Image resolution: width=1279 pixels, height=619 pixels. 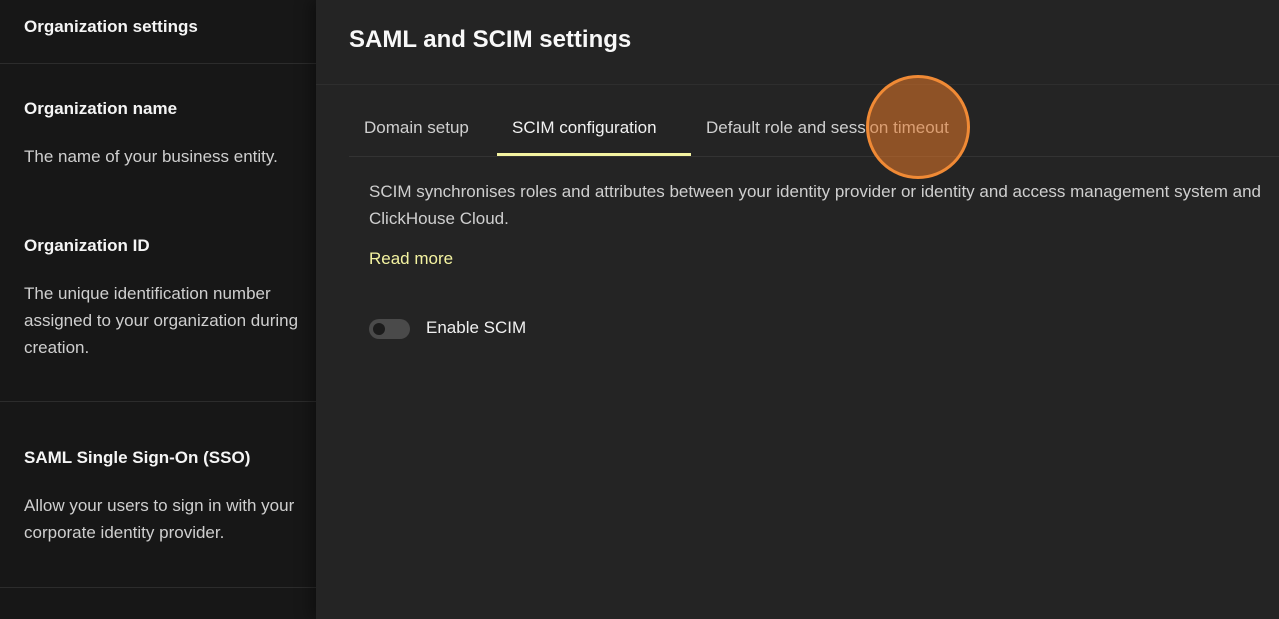 I want to click on panel-title: SAML and SCIM settings, so click(x=490, y=39).